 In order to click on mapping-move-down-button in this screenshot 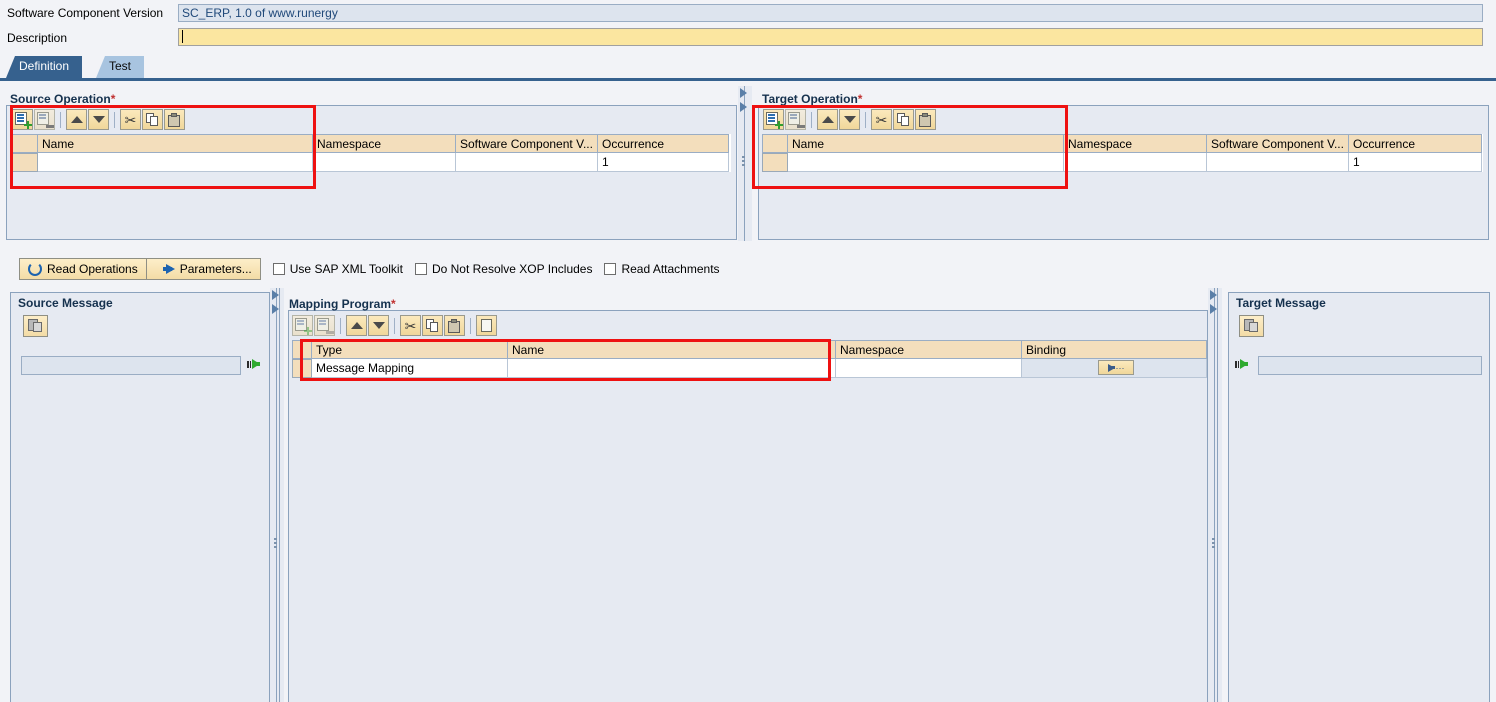, I will do `click(378, 325)`.